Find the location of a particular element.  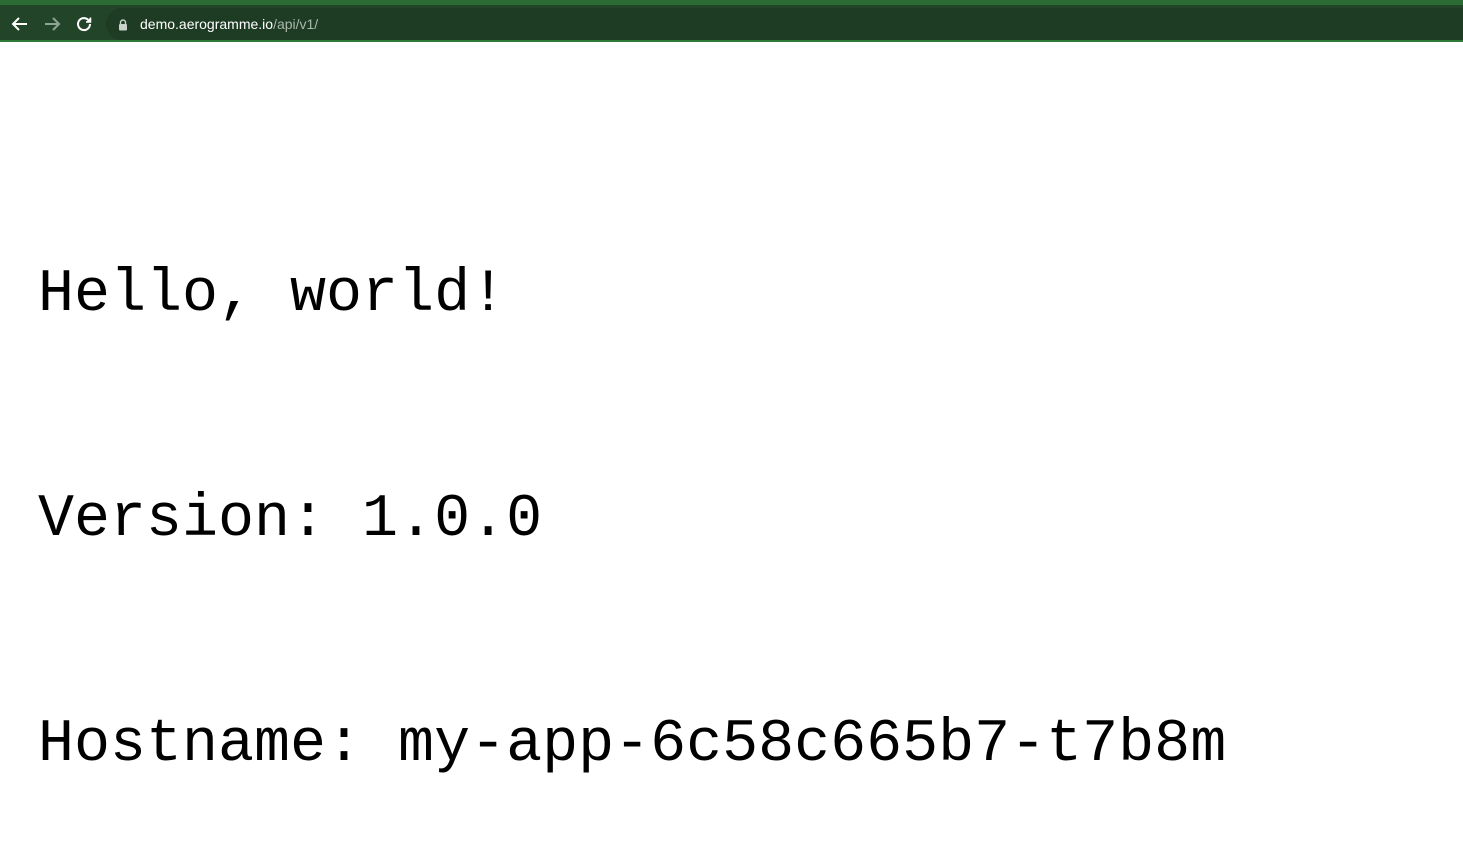

lock-icon is located at coordinates (123, 25).